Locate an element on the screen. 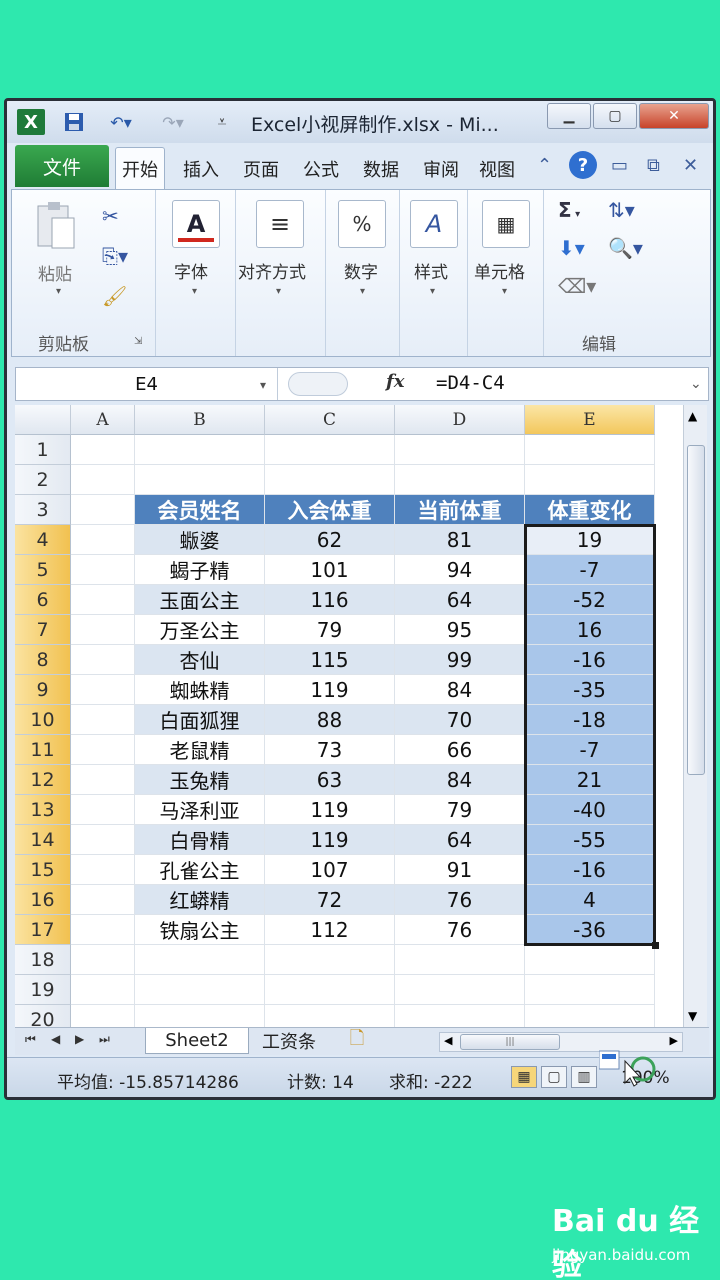 This screenshot has height=1280, width=720. row-header-13: 13 is located at coordinates (43, 810).